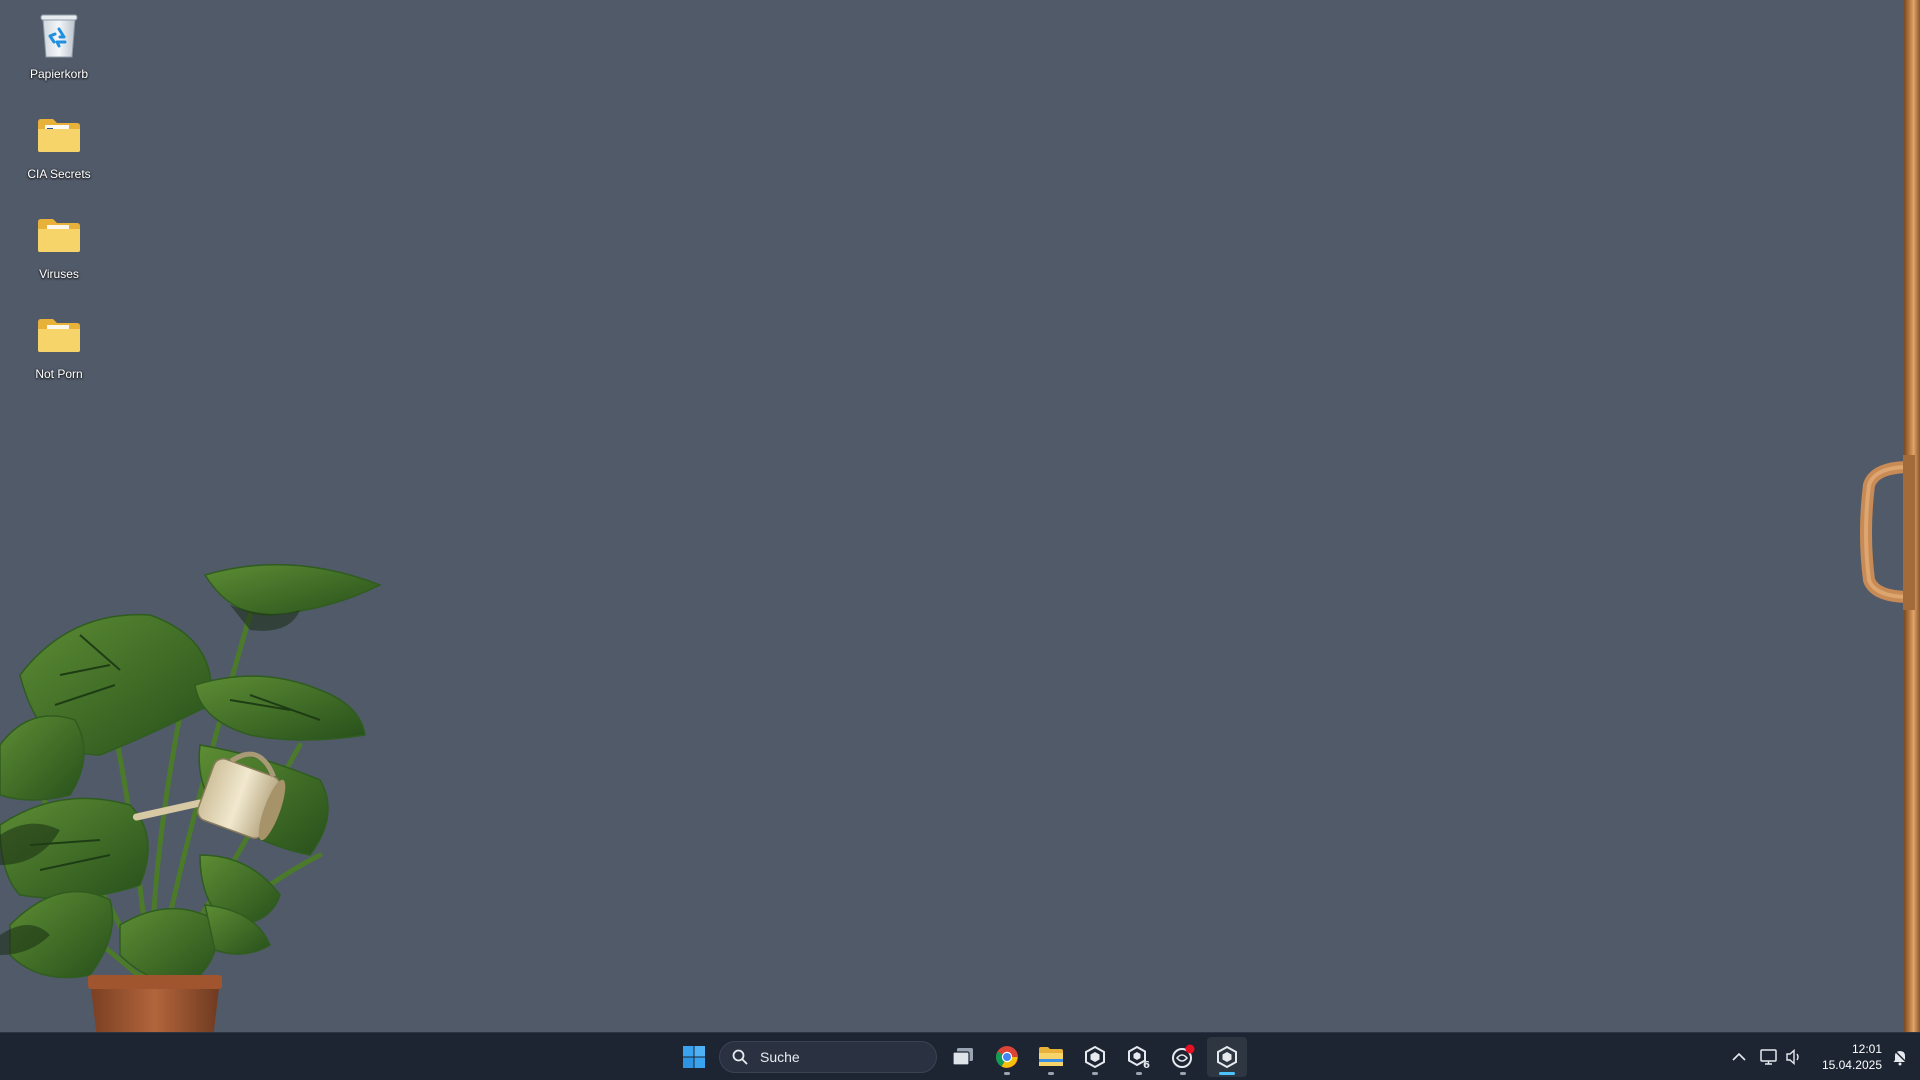 This screenshot has height=1080, width=1920. I want to click on windows-logo-icon, so click(694, 1057).